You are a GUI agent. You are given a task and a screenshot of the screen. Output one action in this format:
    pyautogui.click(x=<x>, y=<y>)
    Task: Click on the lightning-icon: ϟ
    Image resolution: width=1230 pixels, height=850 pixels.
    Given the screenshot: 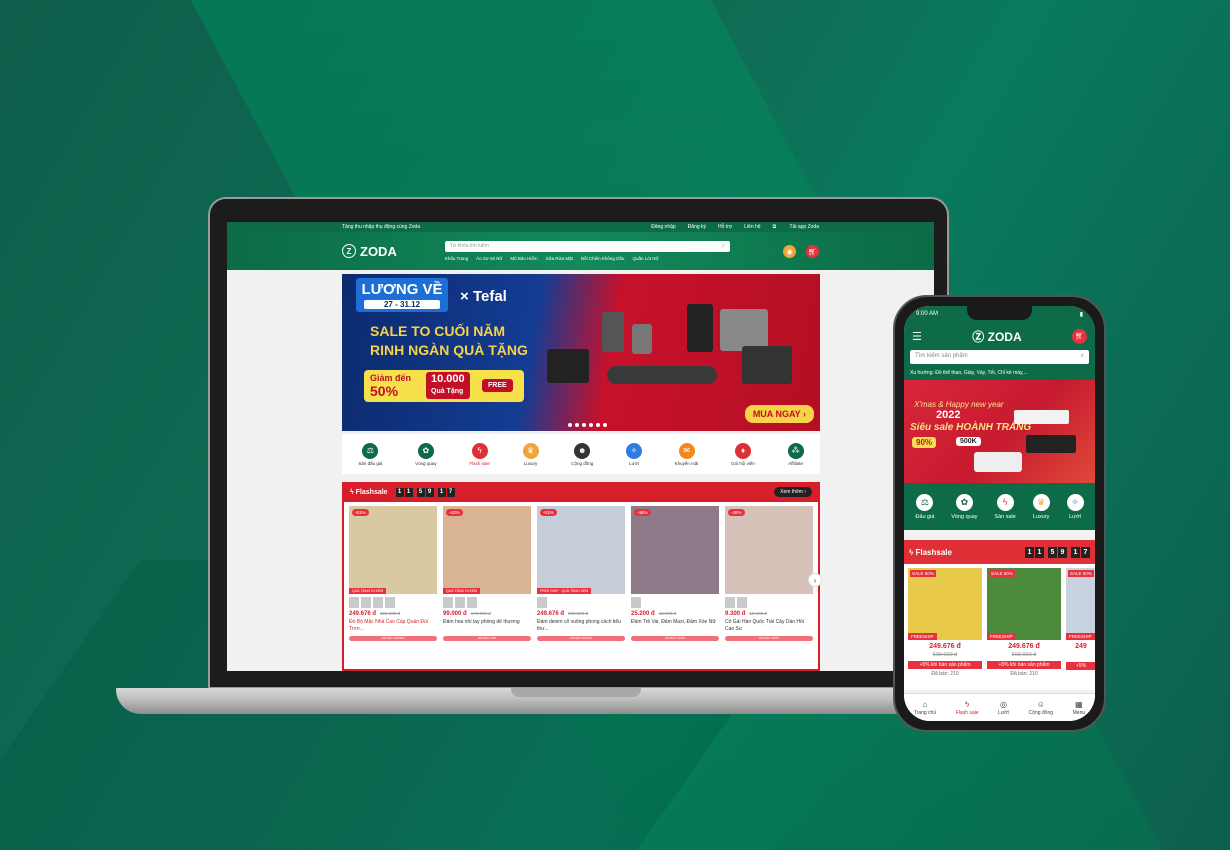 What is the action you would take?
    pyautogui.click(x=1005, y=502)
    